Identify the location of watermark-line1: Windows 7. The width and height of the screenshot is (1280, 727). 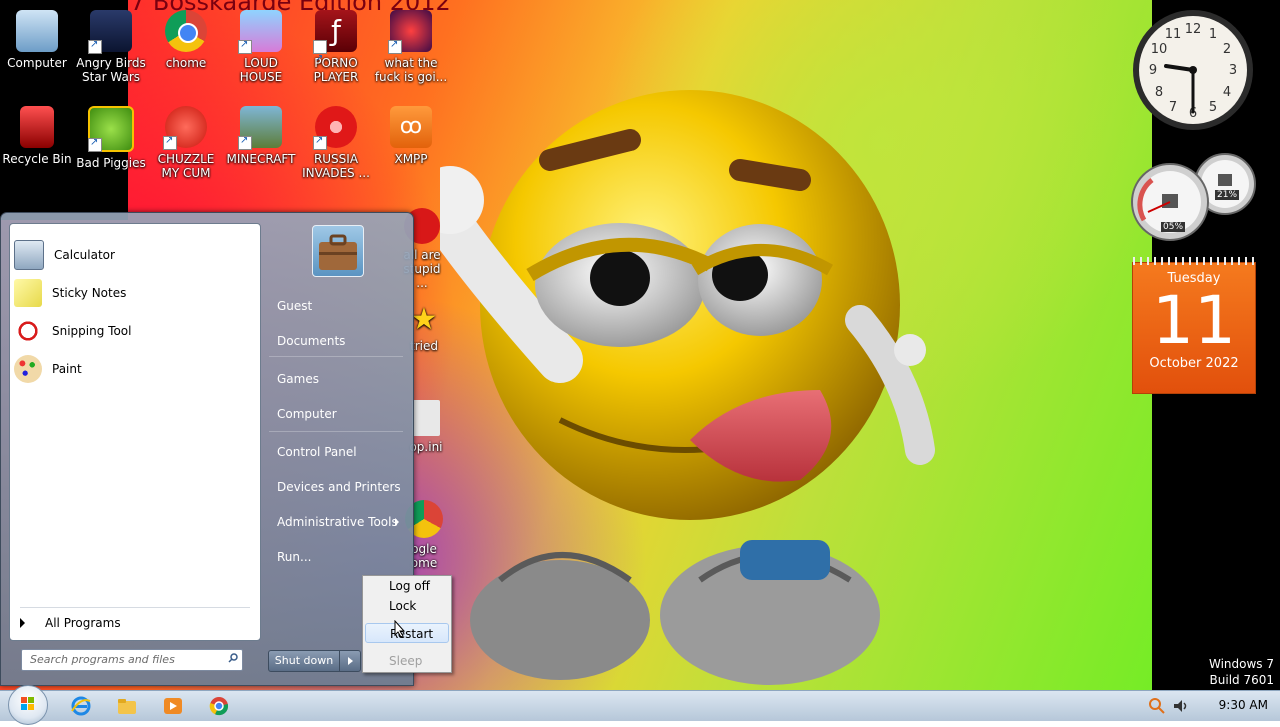
(1241, 664).